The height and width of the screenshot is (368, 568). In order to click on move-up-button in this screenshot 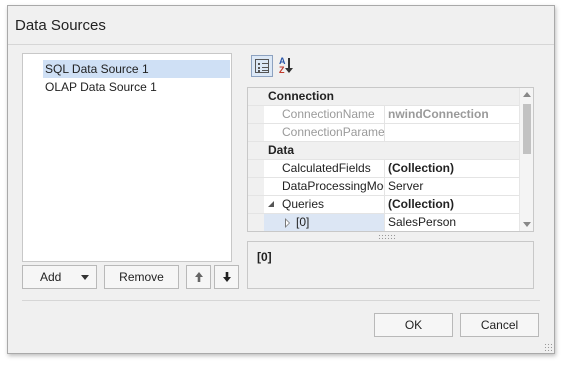, I will do `click(198, 277)`.